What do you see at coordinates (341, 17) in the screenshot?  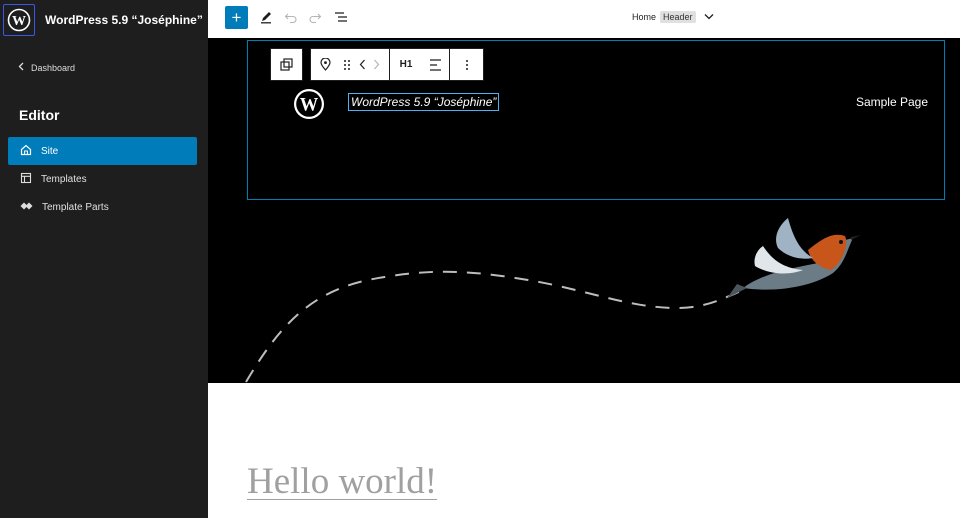 I see `list-view-icon` at bounding box center [341, 17].